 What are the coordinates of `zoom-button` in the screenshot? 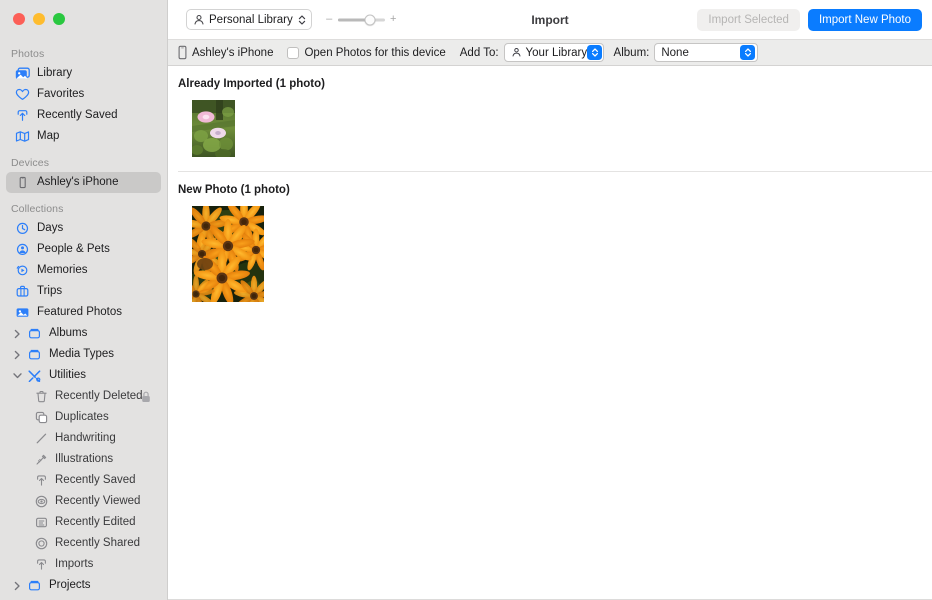 It's located at (59, 19).